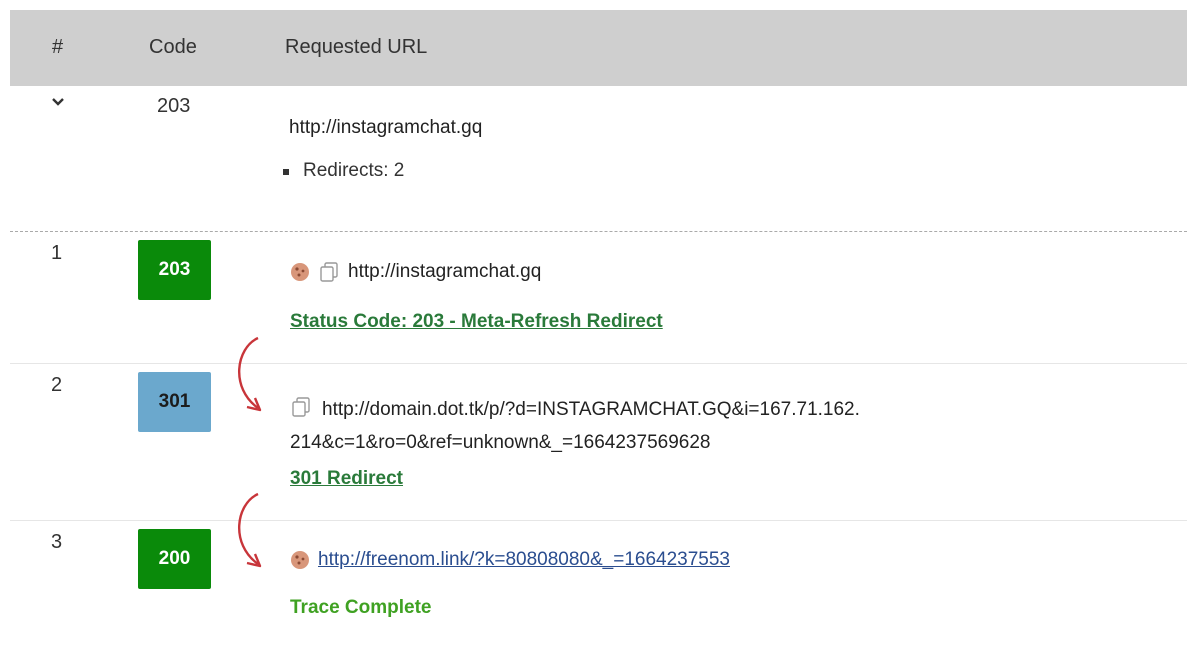  Describe the element at coordinates (361, 607) in the screenshot. I see `trace-complete-label: Trace Complete` at that location.